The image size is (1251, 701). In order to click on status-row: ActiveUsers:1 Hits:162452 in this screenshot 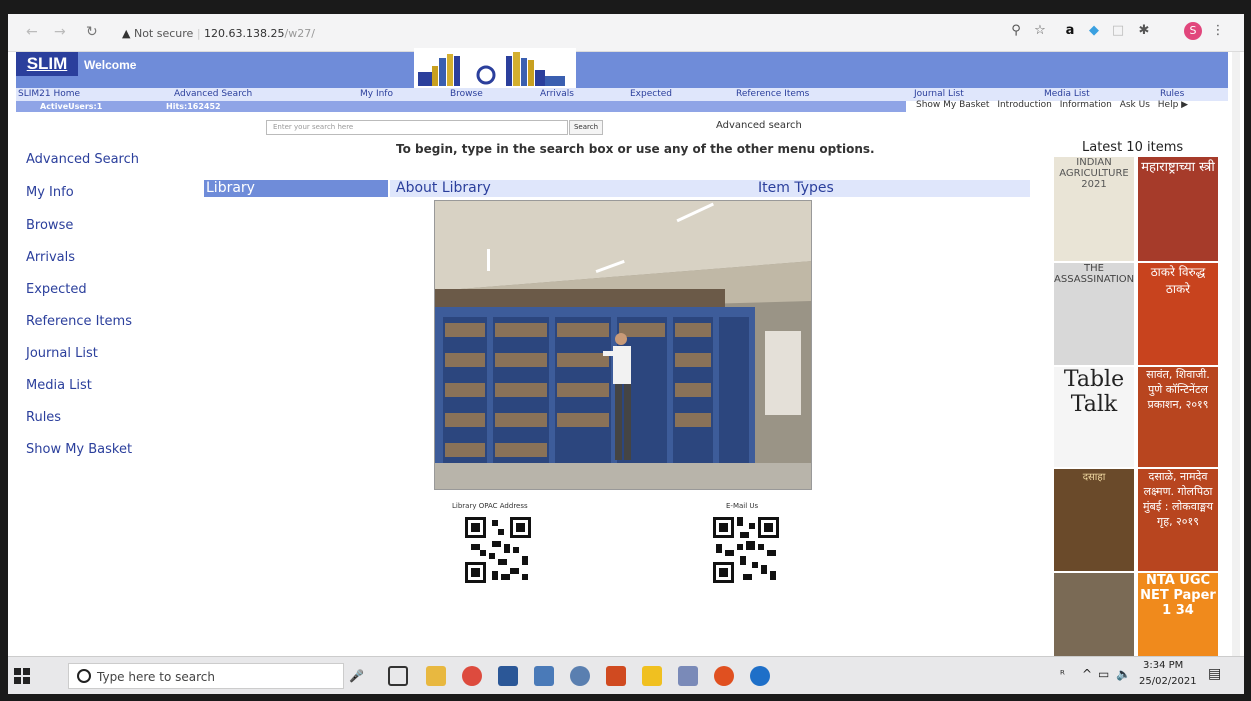, I will do `click(461, 106)`.